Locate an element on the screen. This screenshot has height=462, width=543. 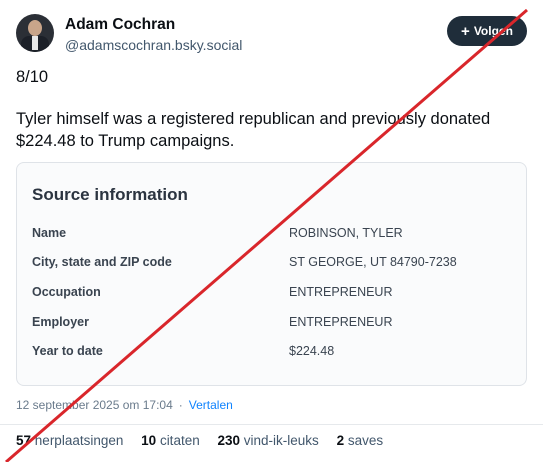
reposts-count: 57 is located at coordinates (24, 440).